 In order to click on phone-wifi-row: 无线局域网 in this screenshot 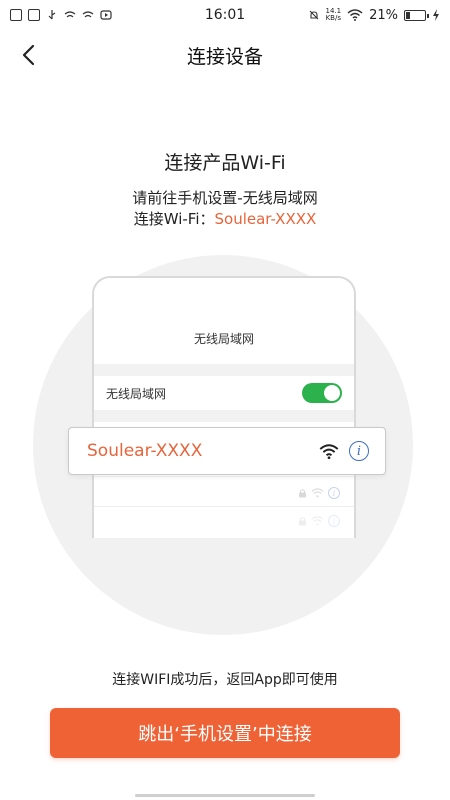, I will do `click(224, 393)`.